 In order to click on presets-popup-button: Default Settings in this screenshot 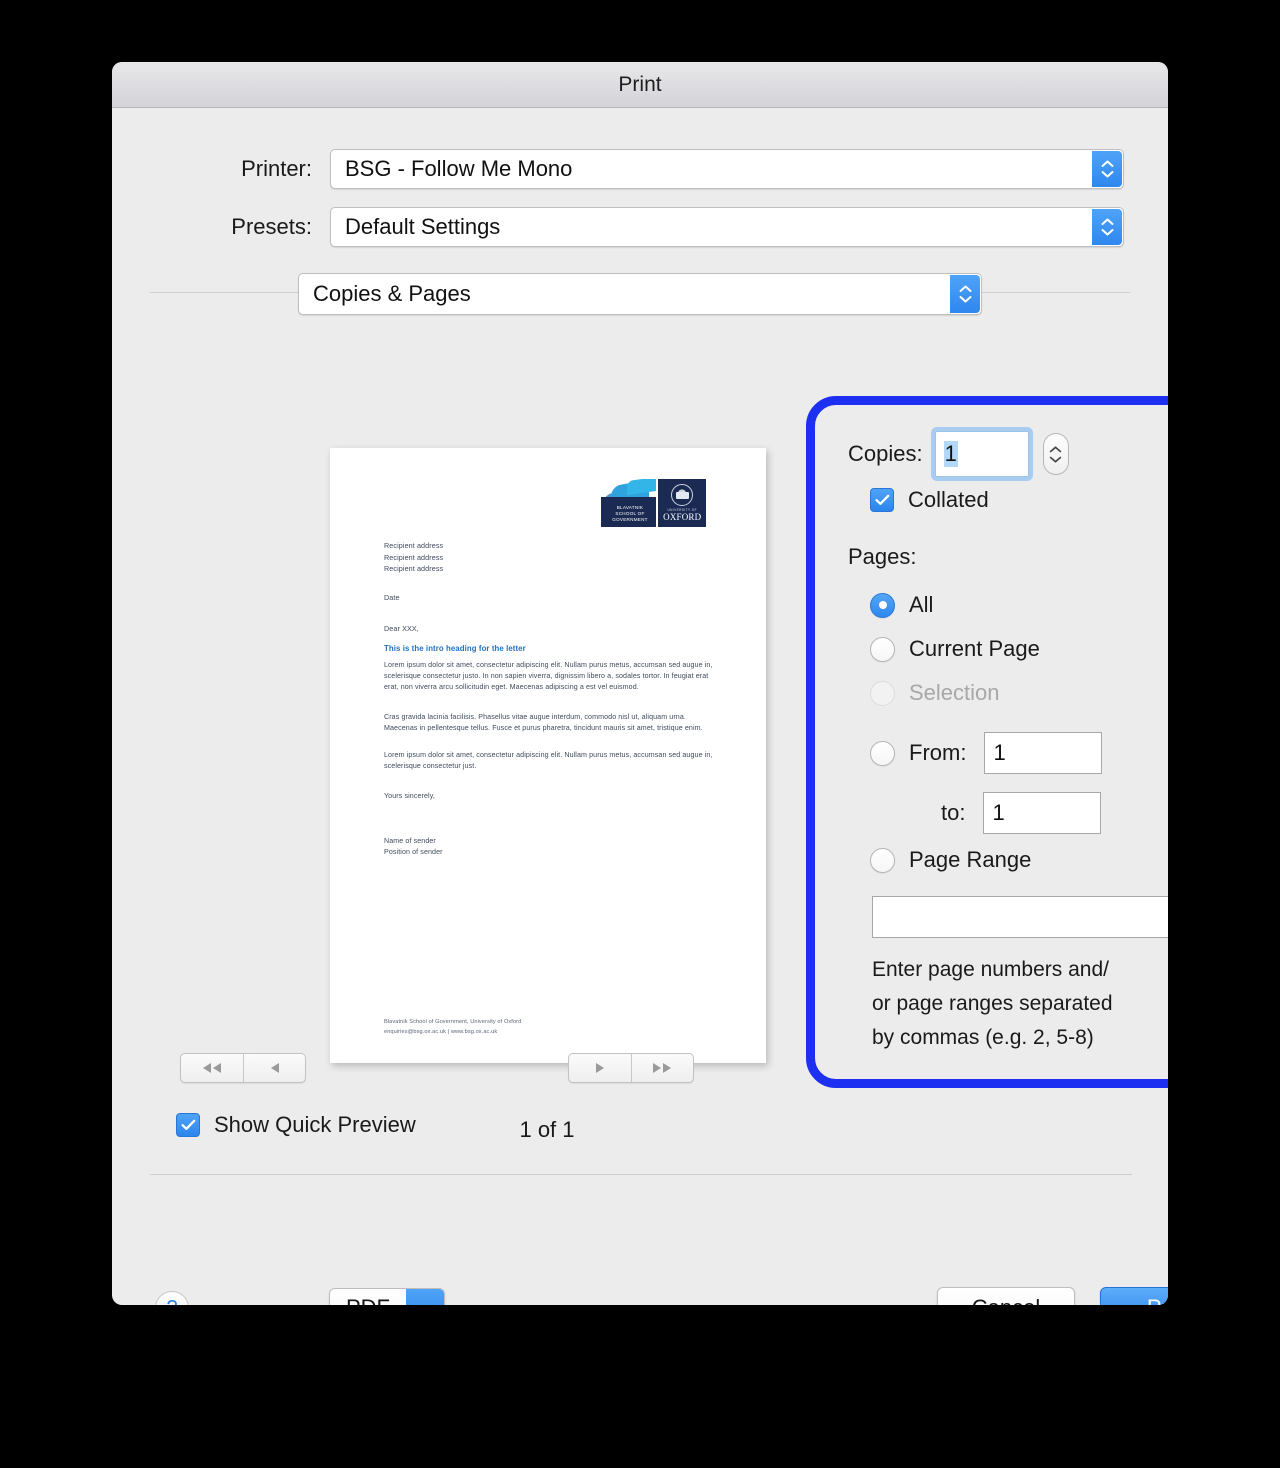, I will do `click(727, 227)`.